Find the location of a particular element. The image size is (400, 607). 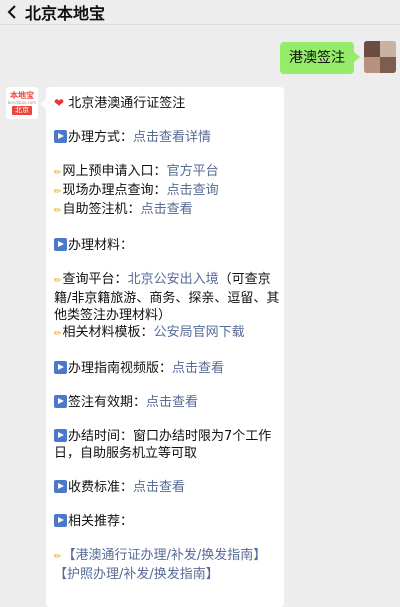

site-link: 点击查询 is located at coordinates (193, 190).